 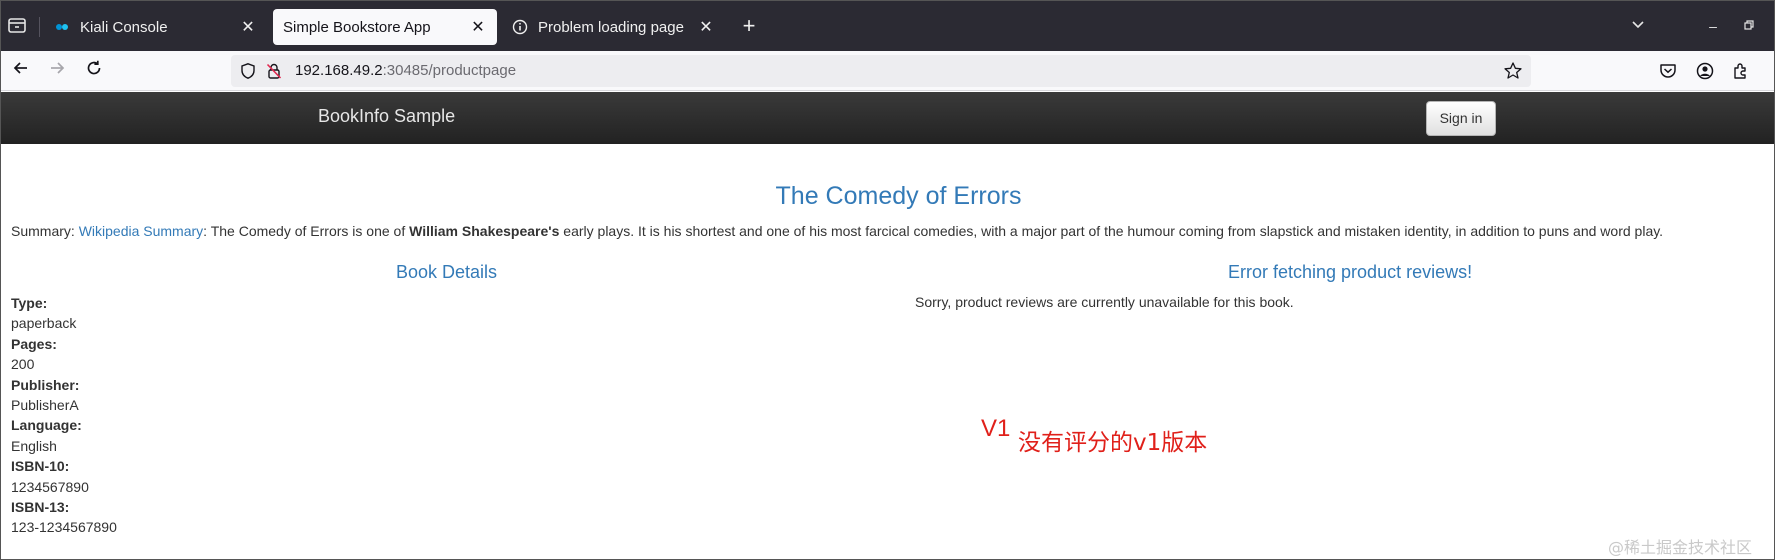 What do you see at coordinates (248, 71) in the screenshot?
I see `shield-icon` at bounding box center [248, 71].